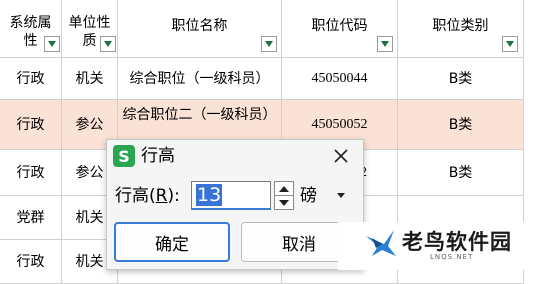 This screenshot has width=538, height=284. Describe the element at coordinates (340, 79) in the screenshot. I see `table-cell: 45050044` at that location.